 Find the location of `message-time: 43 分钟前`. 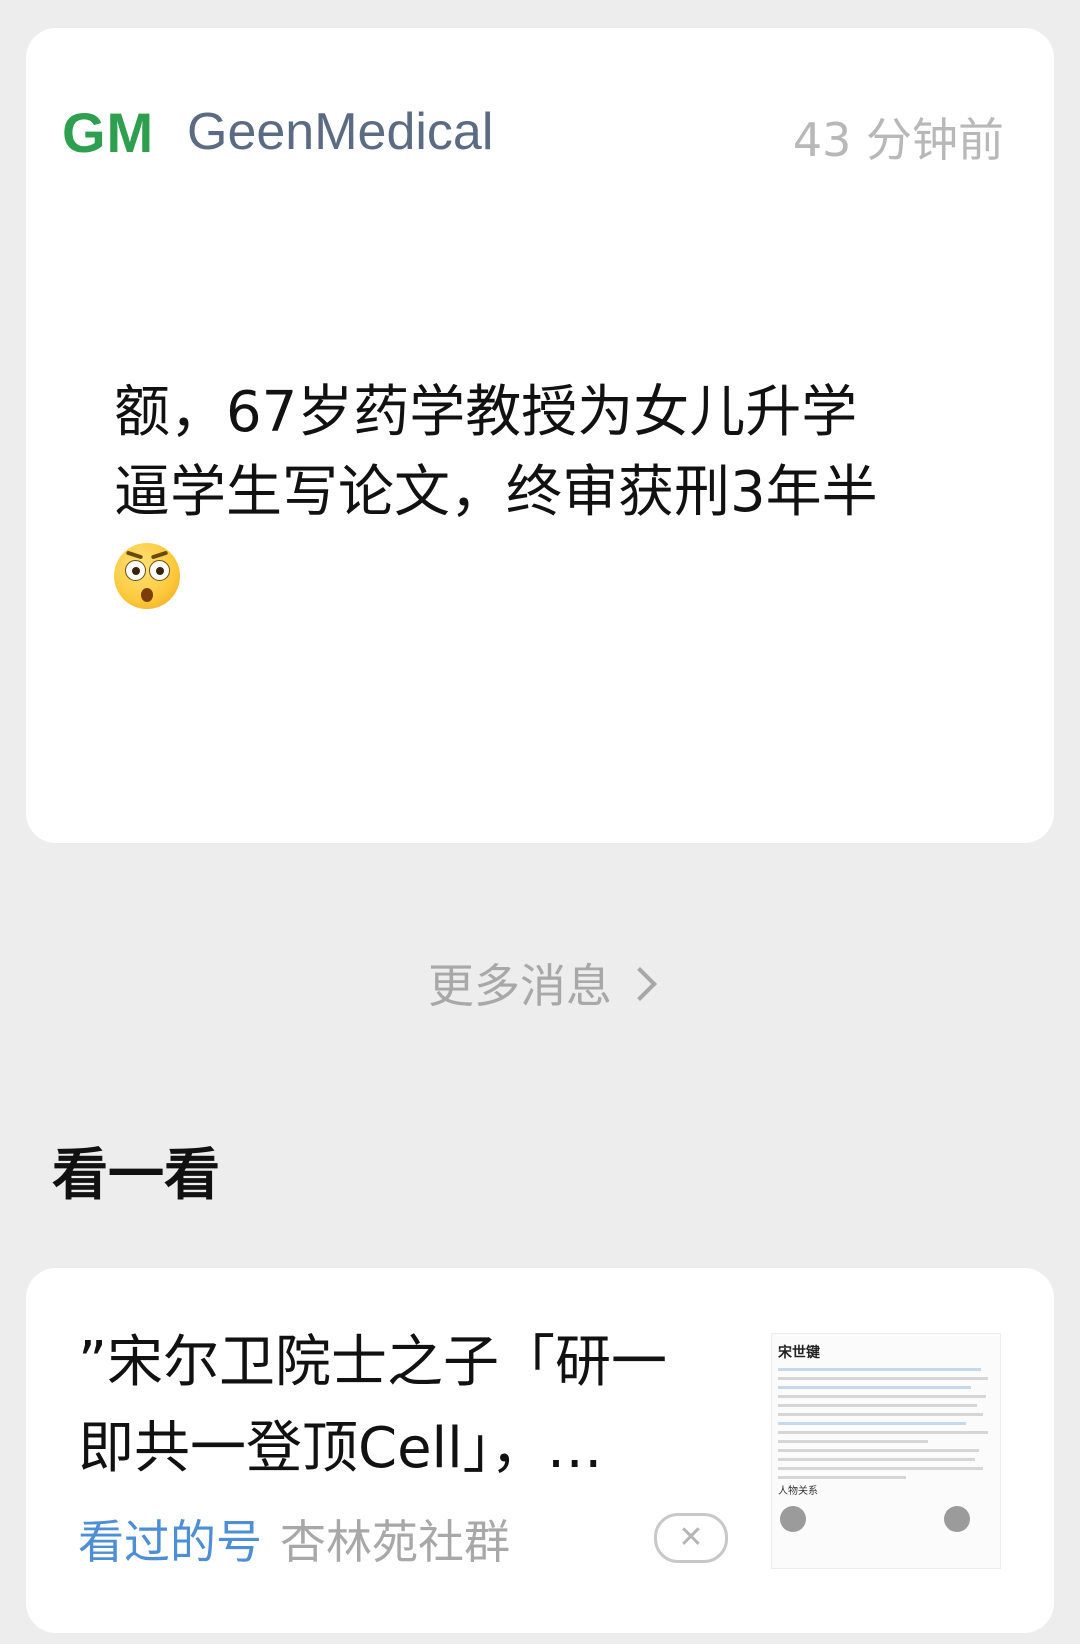

message-time: 43 分钟前 is located at coordinates (898, 140).